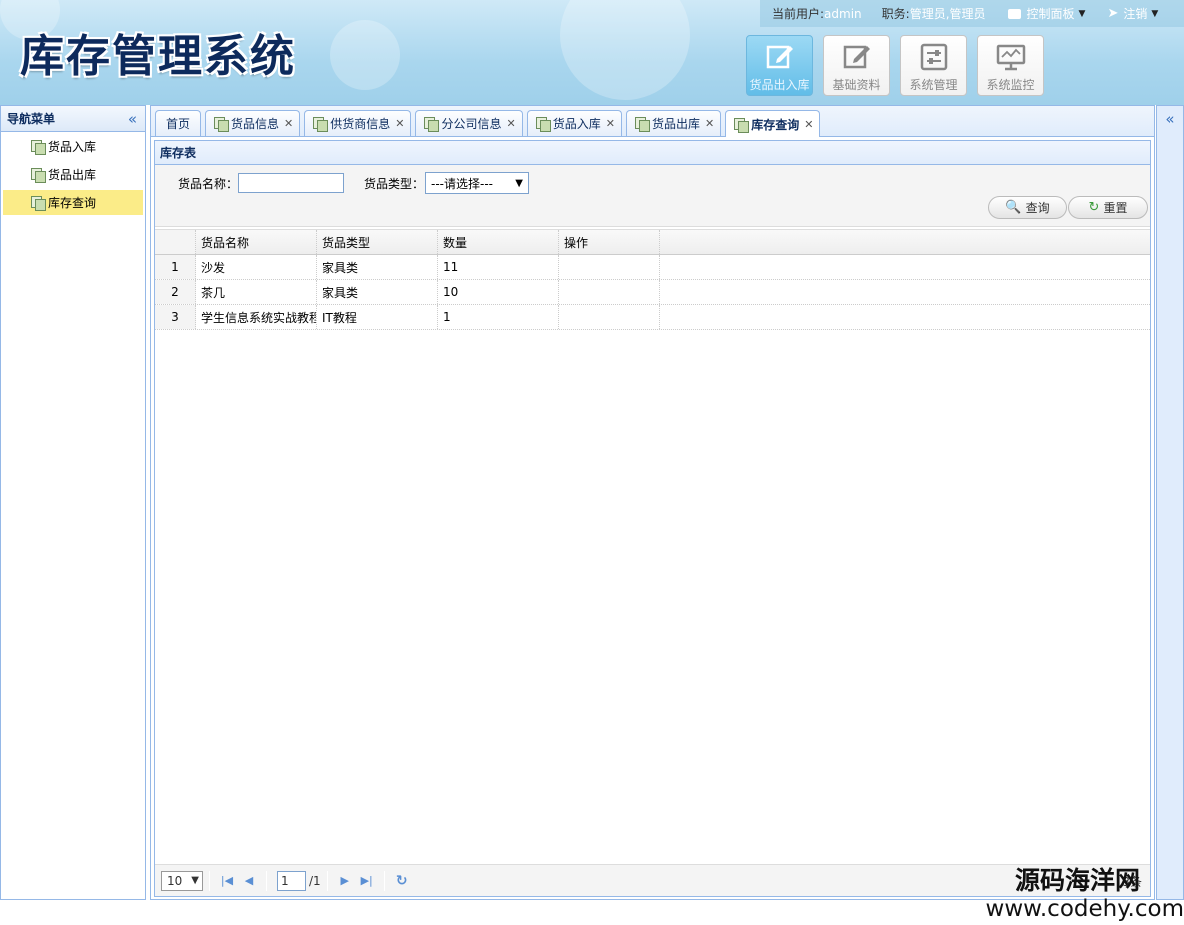  I want to click on column-header-name: 货品名称, so click(256, 242).